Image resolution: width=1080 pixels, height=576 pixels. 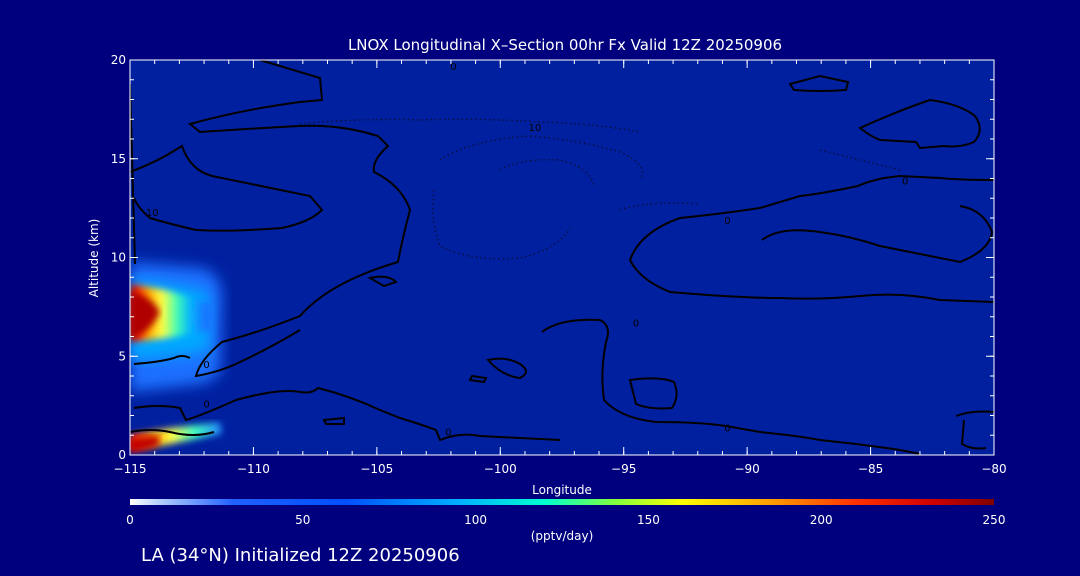 What do you see at coordinates (118, 60) in the screenshot?
I see `y-tick-label: 20` at bounding box center [118, 60].